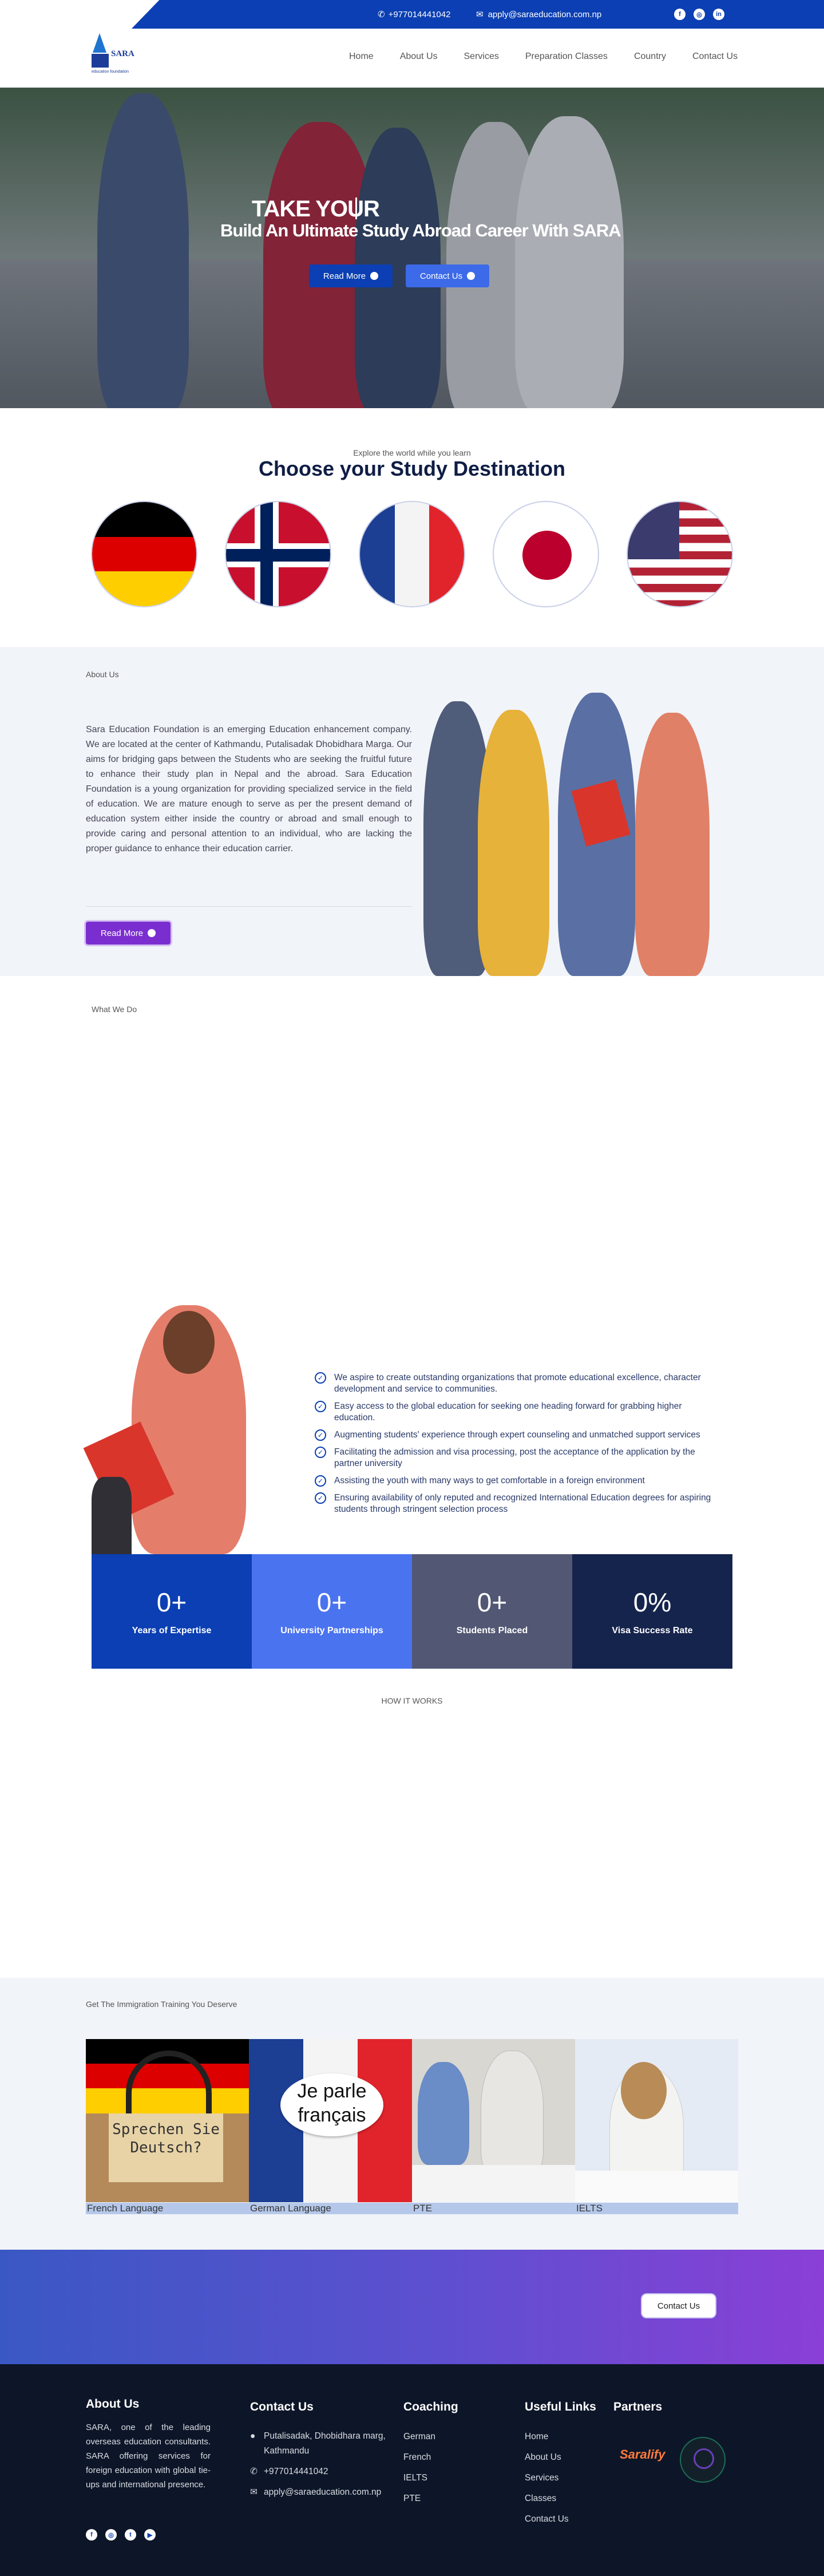  What do you see at coordinates (128, 933) in the screenshot?
I see `about-read-more-button: Read More` at bounding box center [128, 933].